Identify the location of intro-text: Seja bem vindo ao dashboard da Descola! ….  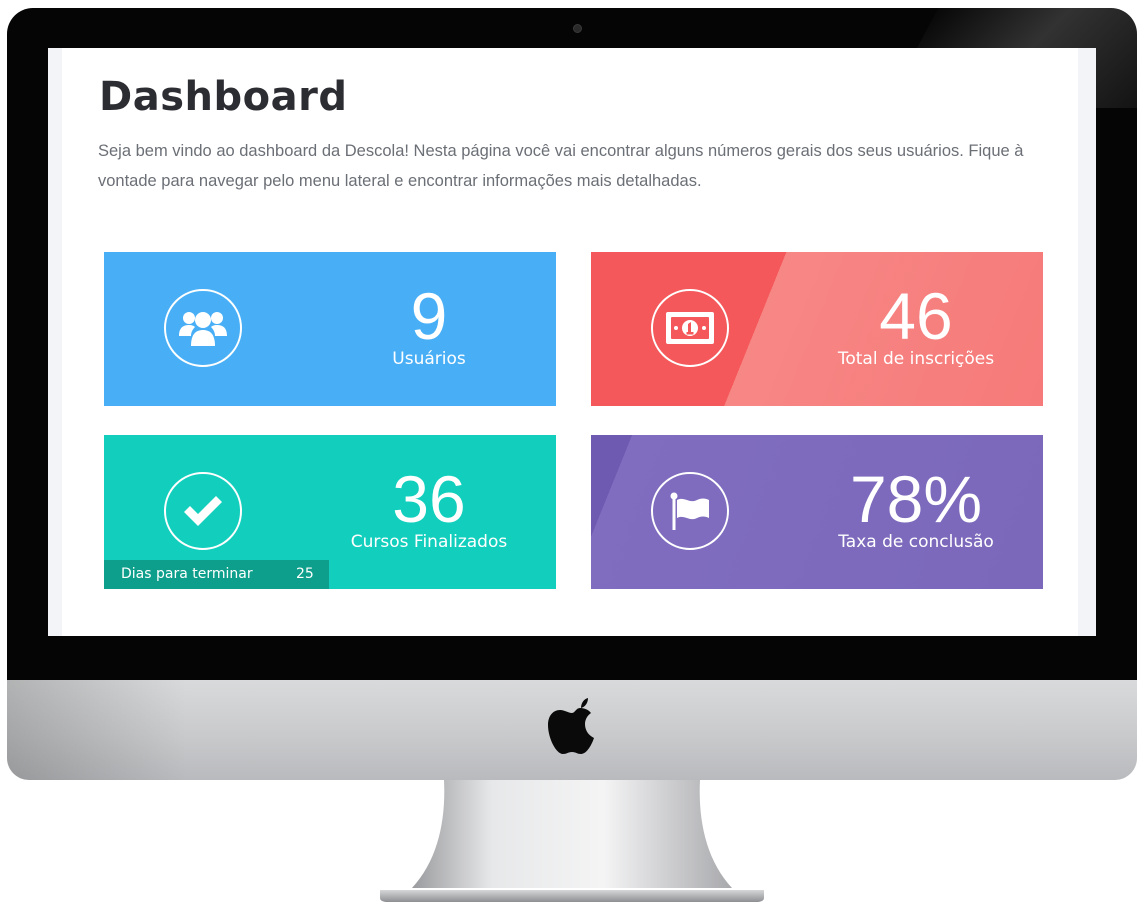
(561, 166).